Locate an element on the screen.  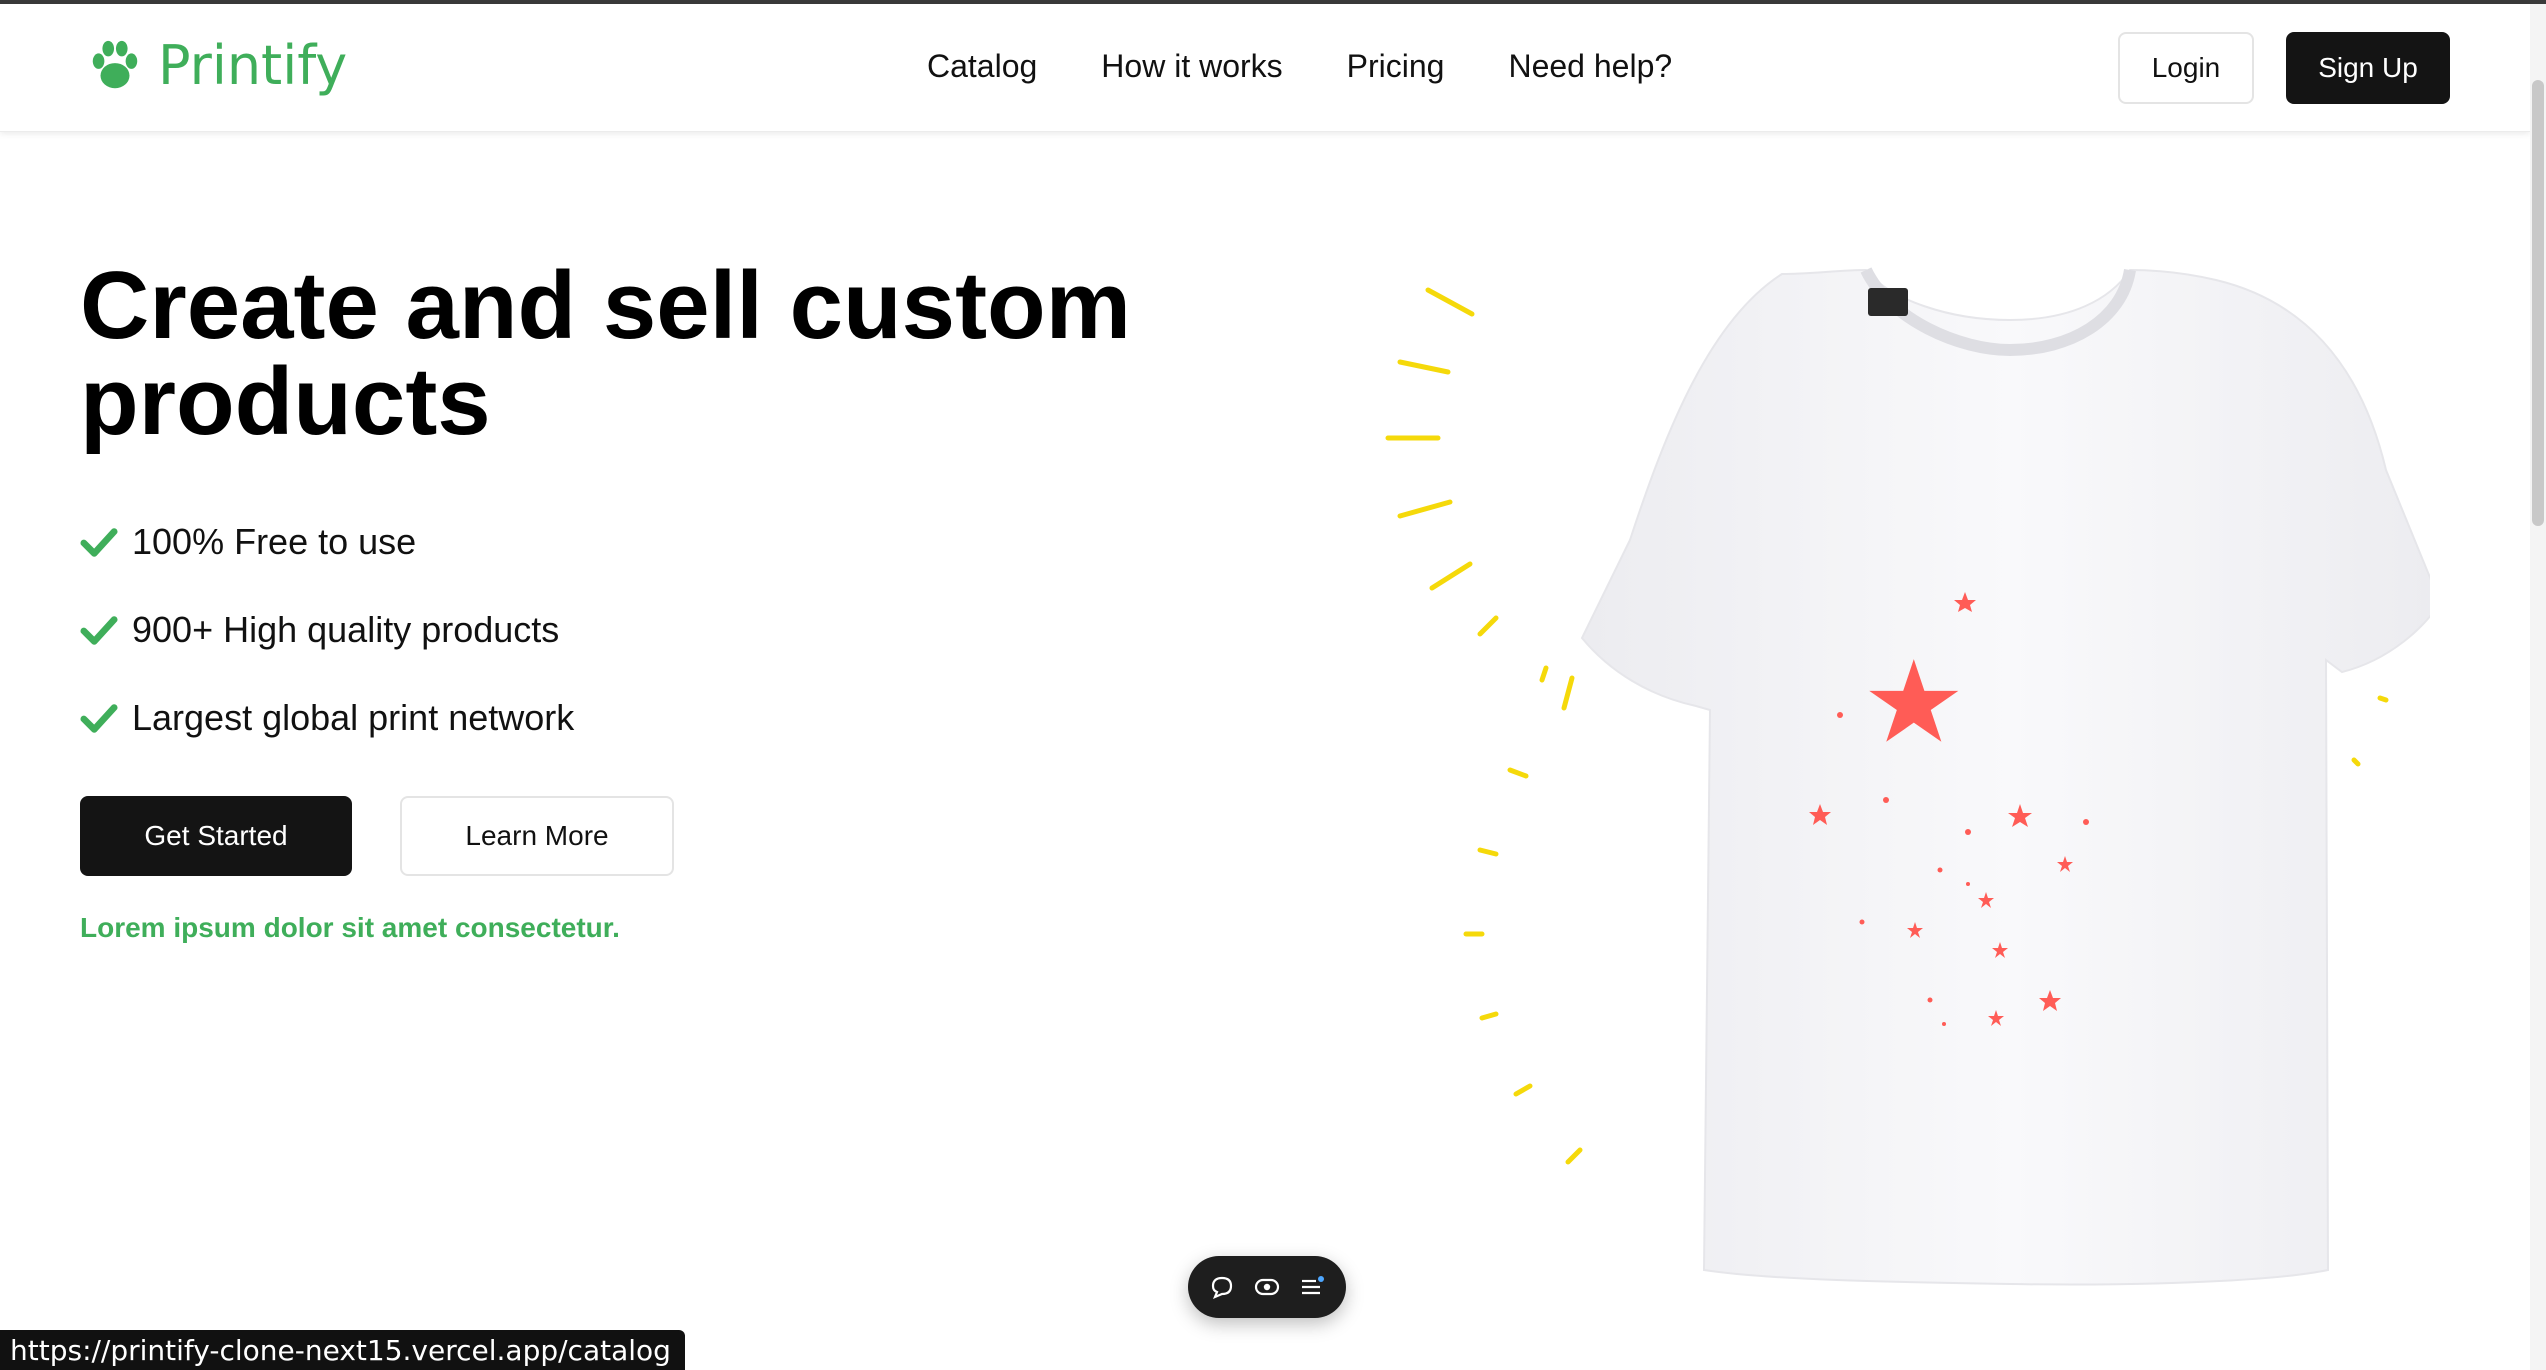
get-started-button: Get Started is located at coordinates (216, 836).